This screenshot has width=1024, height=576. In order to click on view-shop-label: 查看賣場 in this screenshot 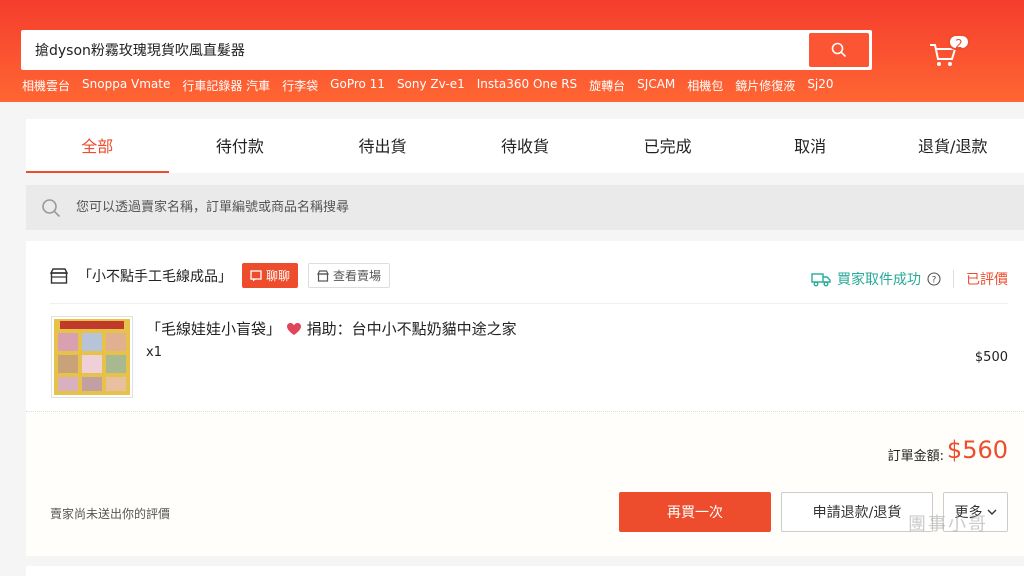, I will do `click(357, 276)`.